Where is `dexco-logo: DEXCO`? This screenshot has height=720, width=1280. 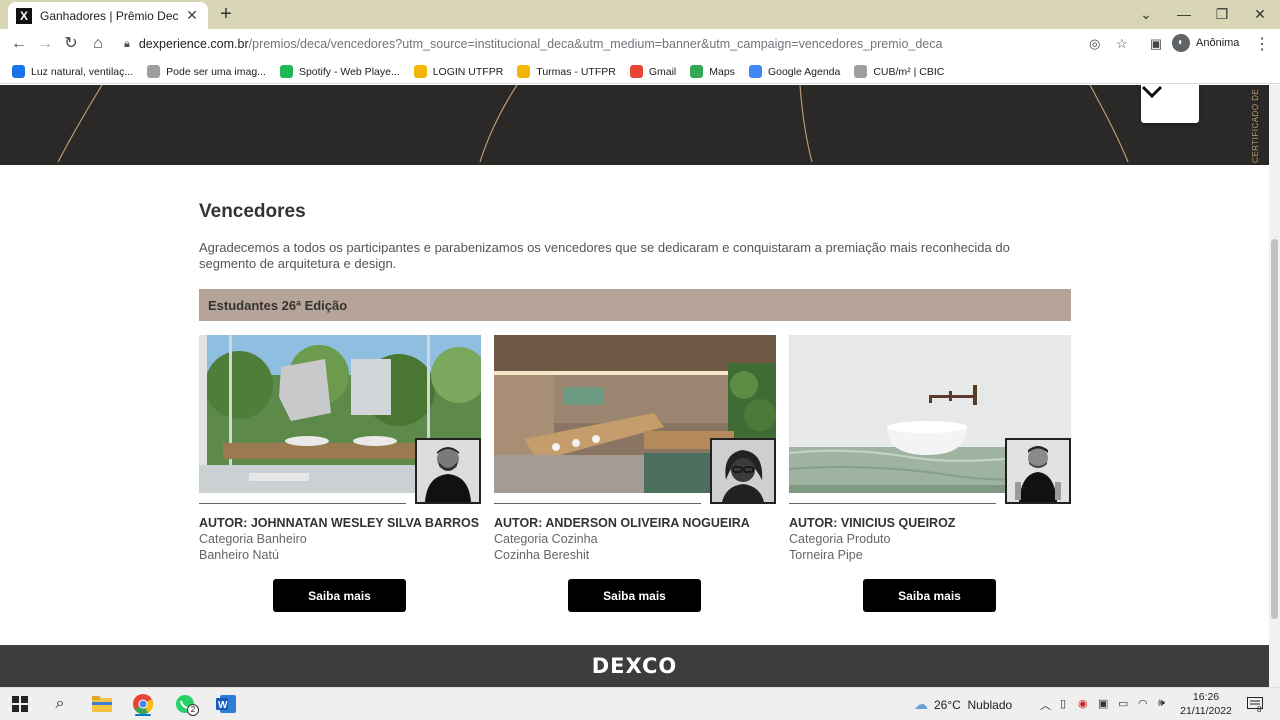 dexco-logo: DEXCO is located at coordinates (634, 666).